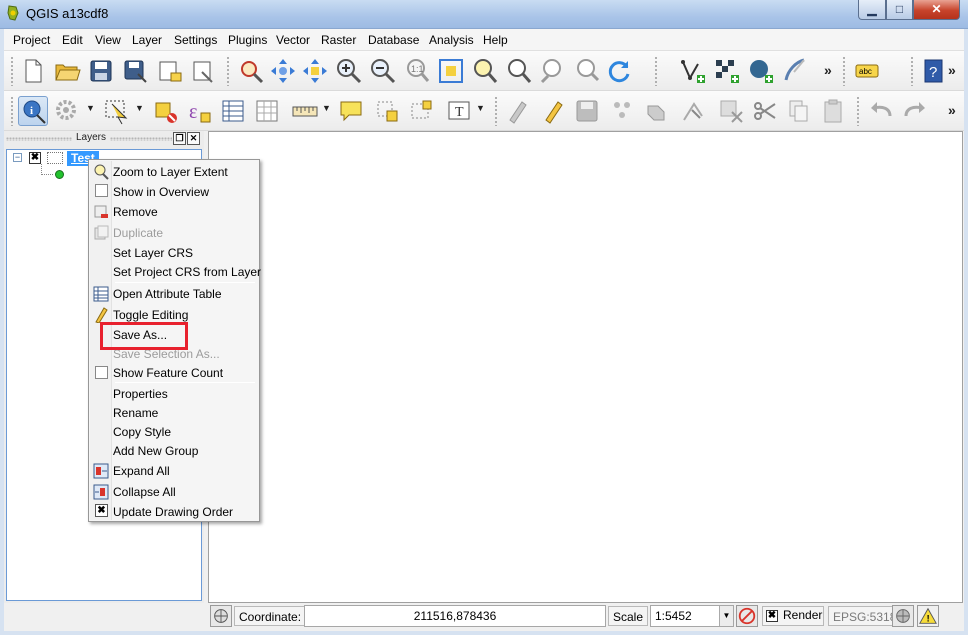  Describe the element at coordinates (459, 111) in the screenshot. I see `text-annotation-button: T` at that location.